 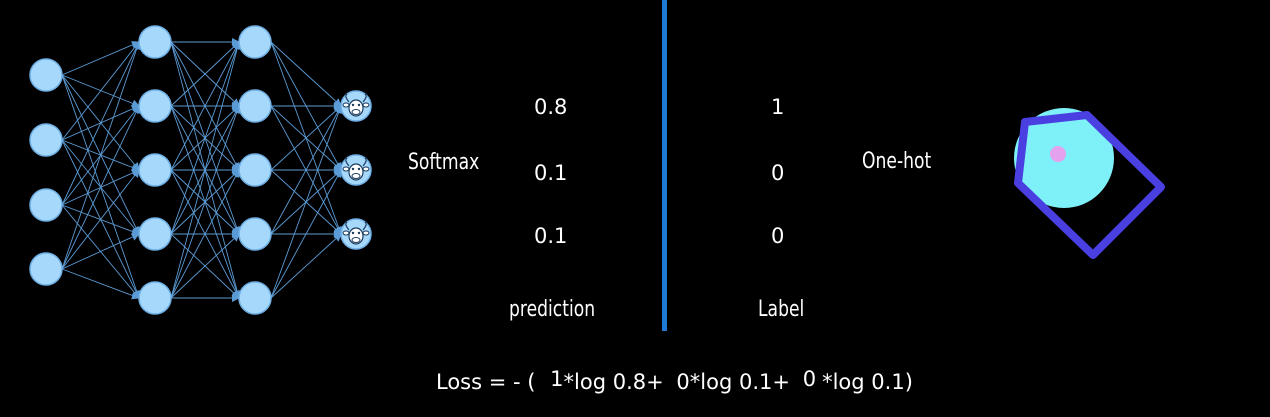 I want to click on loss-term-3-op: *log, so click(x=843, y=382).